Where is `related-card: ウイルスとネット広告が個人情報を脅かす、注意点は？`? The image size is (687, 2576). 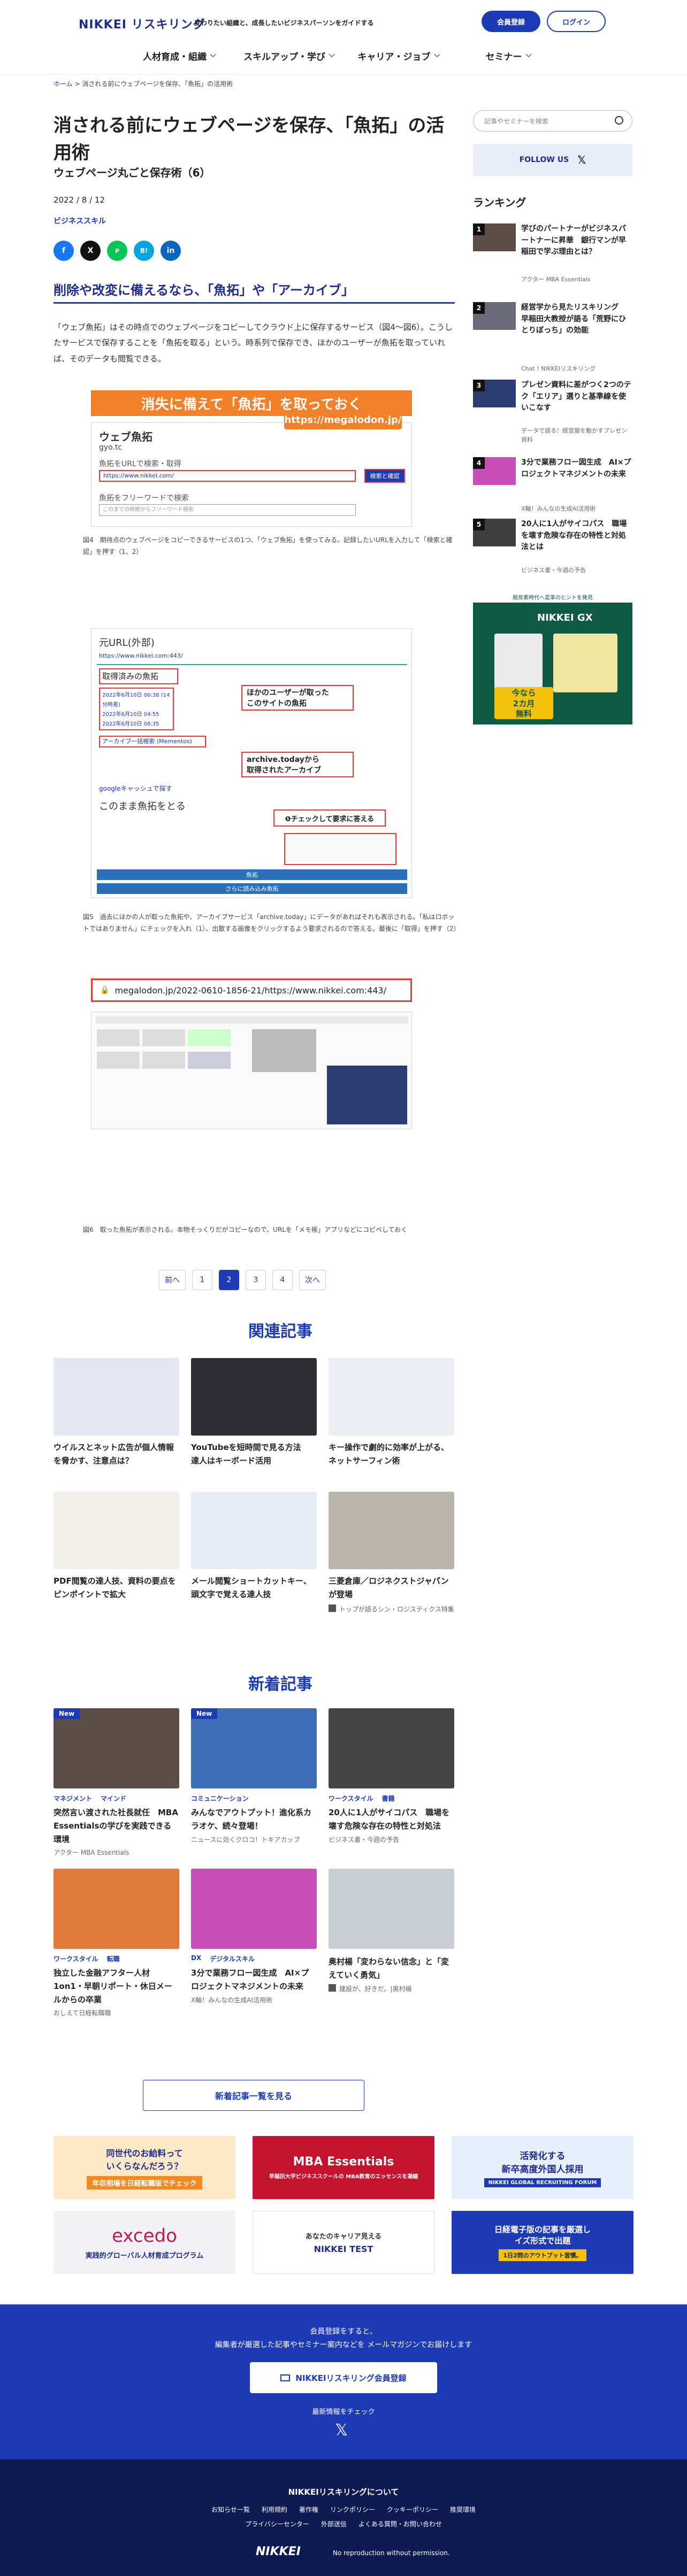 related-card: ウイルスとネット広告が個人情報を脅かす、注意点は？ is located at coordinates (116, 1413).